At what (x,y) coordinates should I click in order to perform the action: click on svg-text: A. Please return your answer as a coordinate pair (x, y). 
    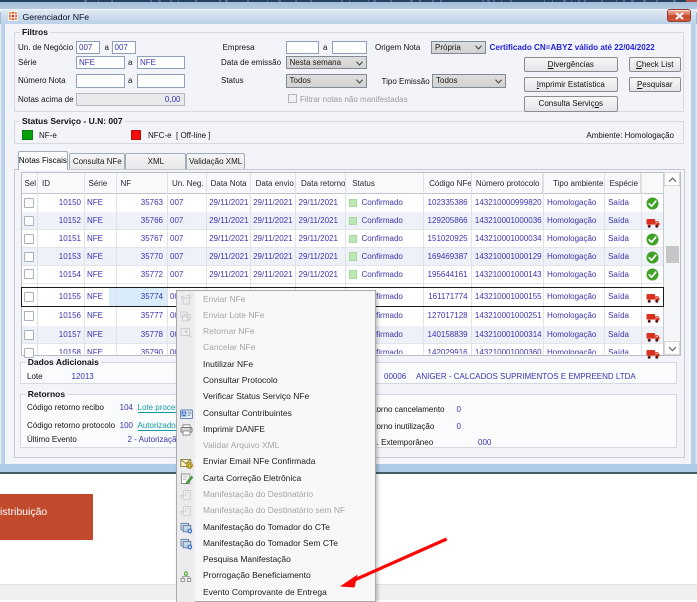
    Looking at the image, I should click on (184, 414).